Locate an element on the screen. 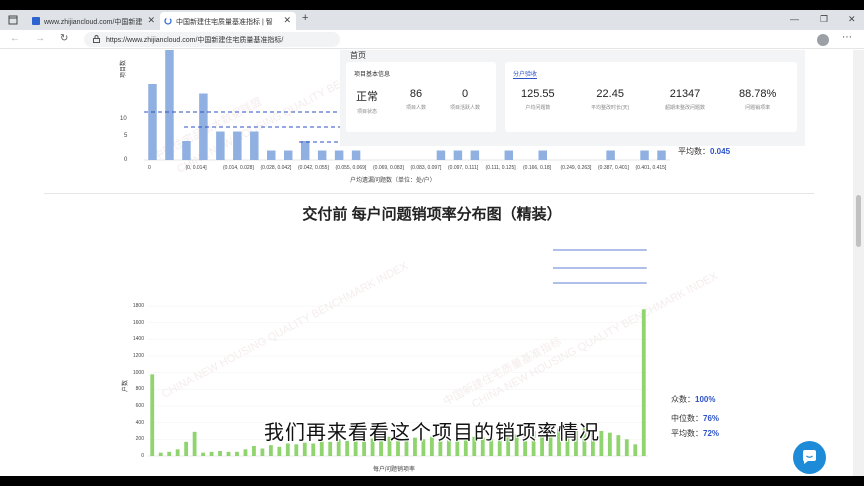 The image size is (864, 486). stat-label: 户均问题数 is located at coordinates (538, 108).